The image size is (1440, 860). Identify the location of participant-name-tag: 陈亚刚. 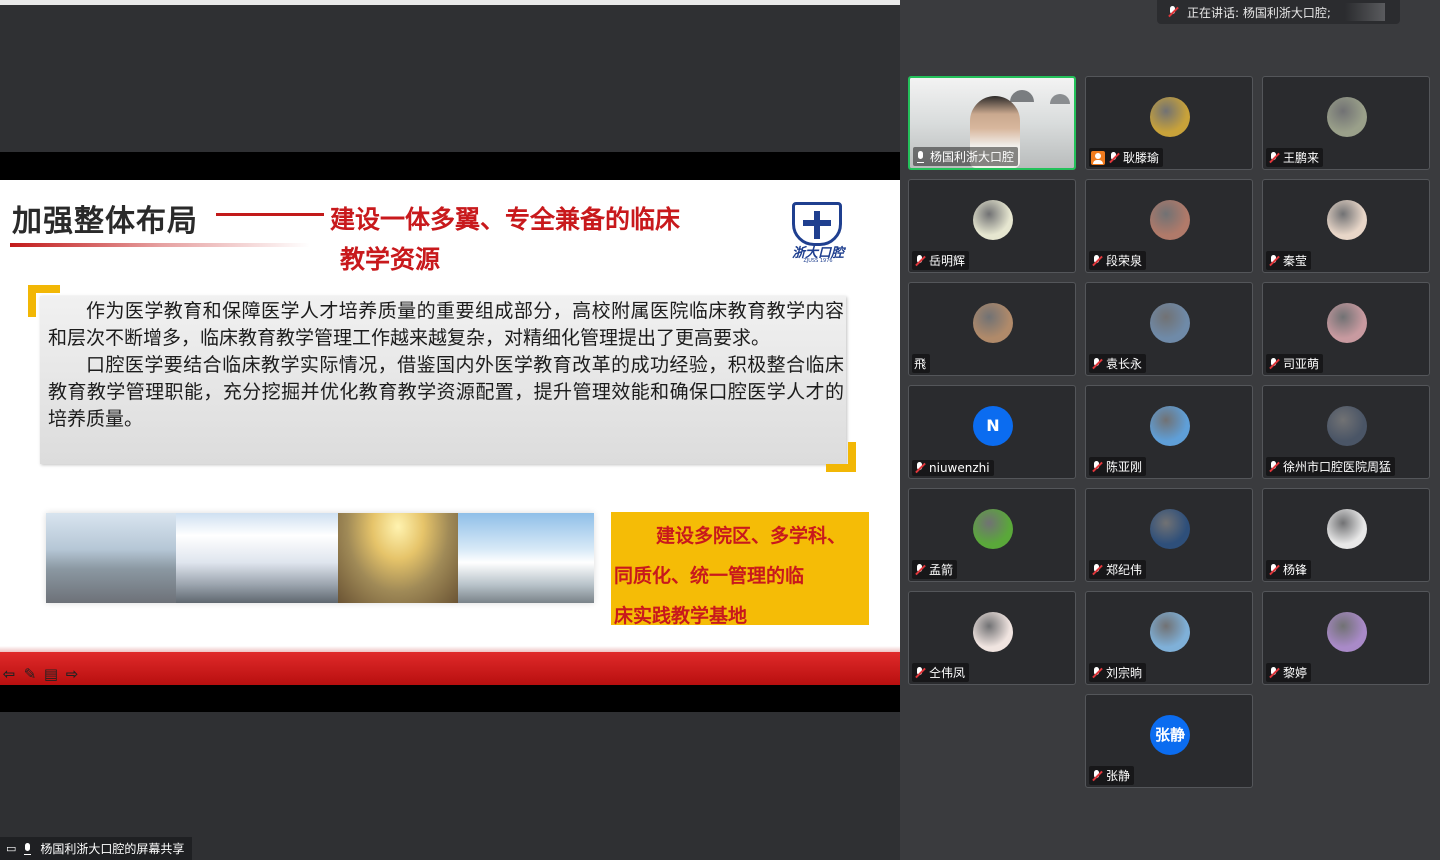
(1118, 466).